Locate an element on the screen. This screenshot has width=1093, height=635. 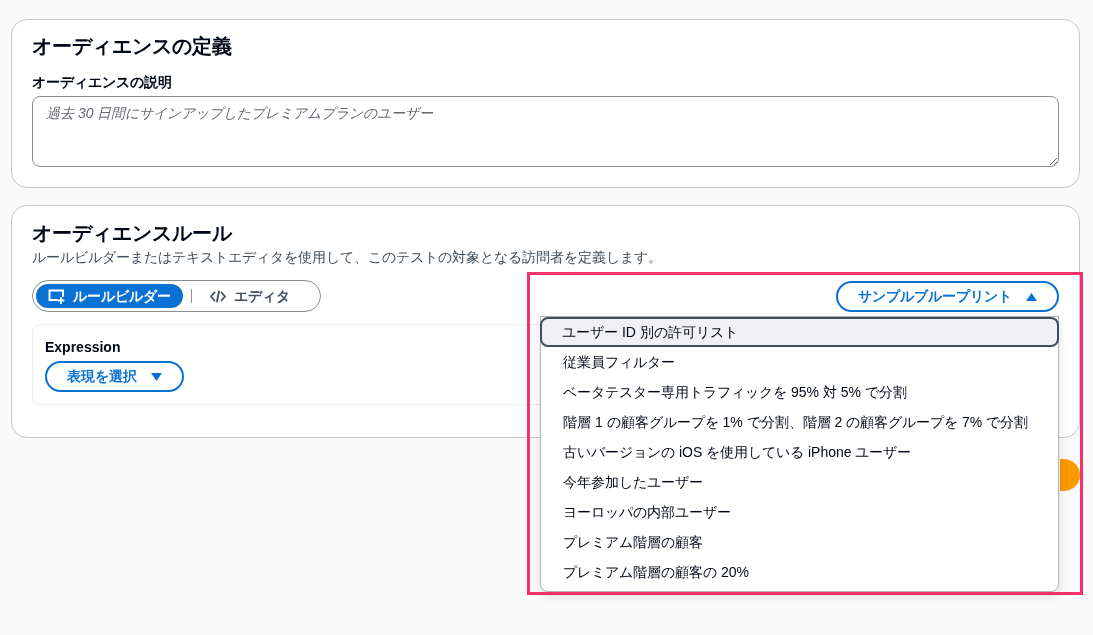
code-icon is located at coordinates (218, 296).